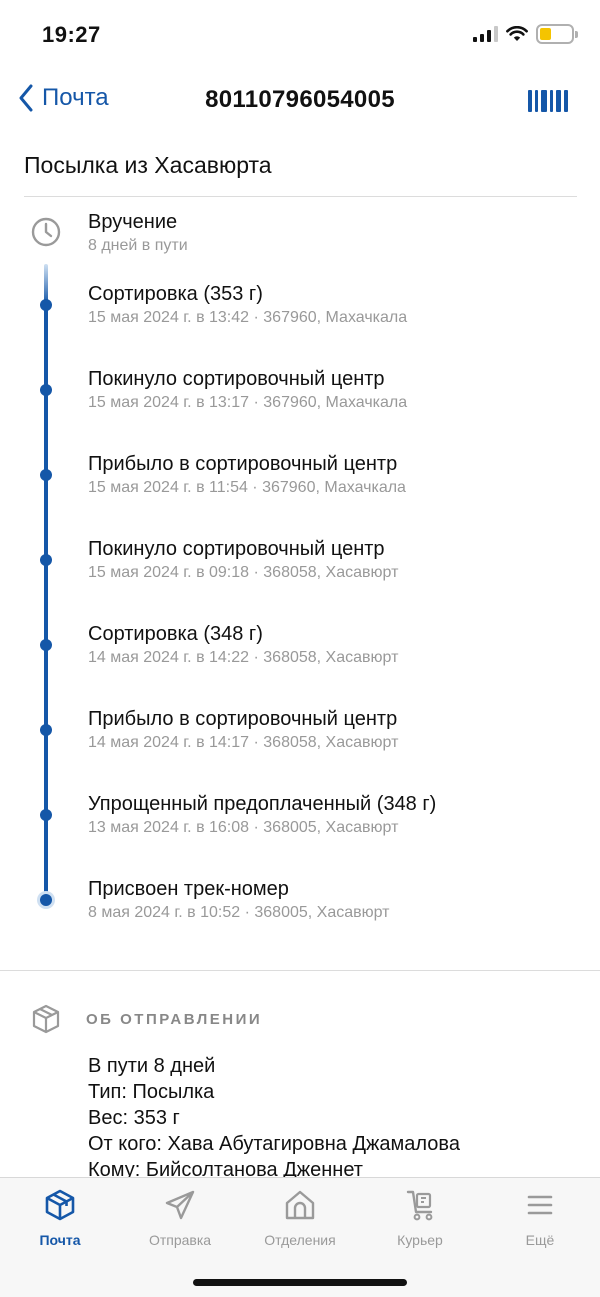 The width and height of the screenshot is (600, 1297). I want to click on home-indicator, so click(300, 1282).